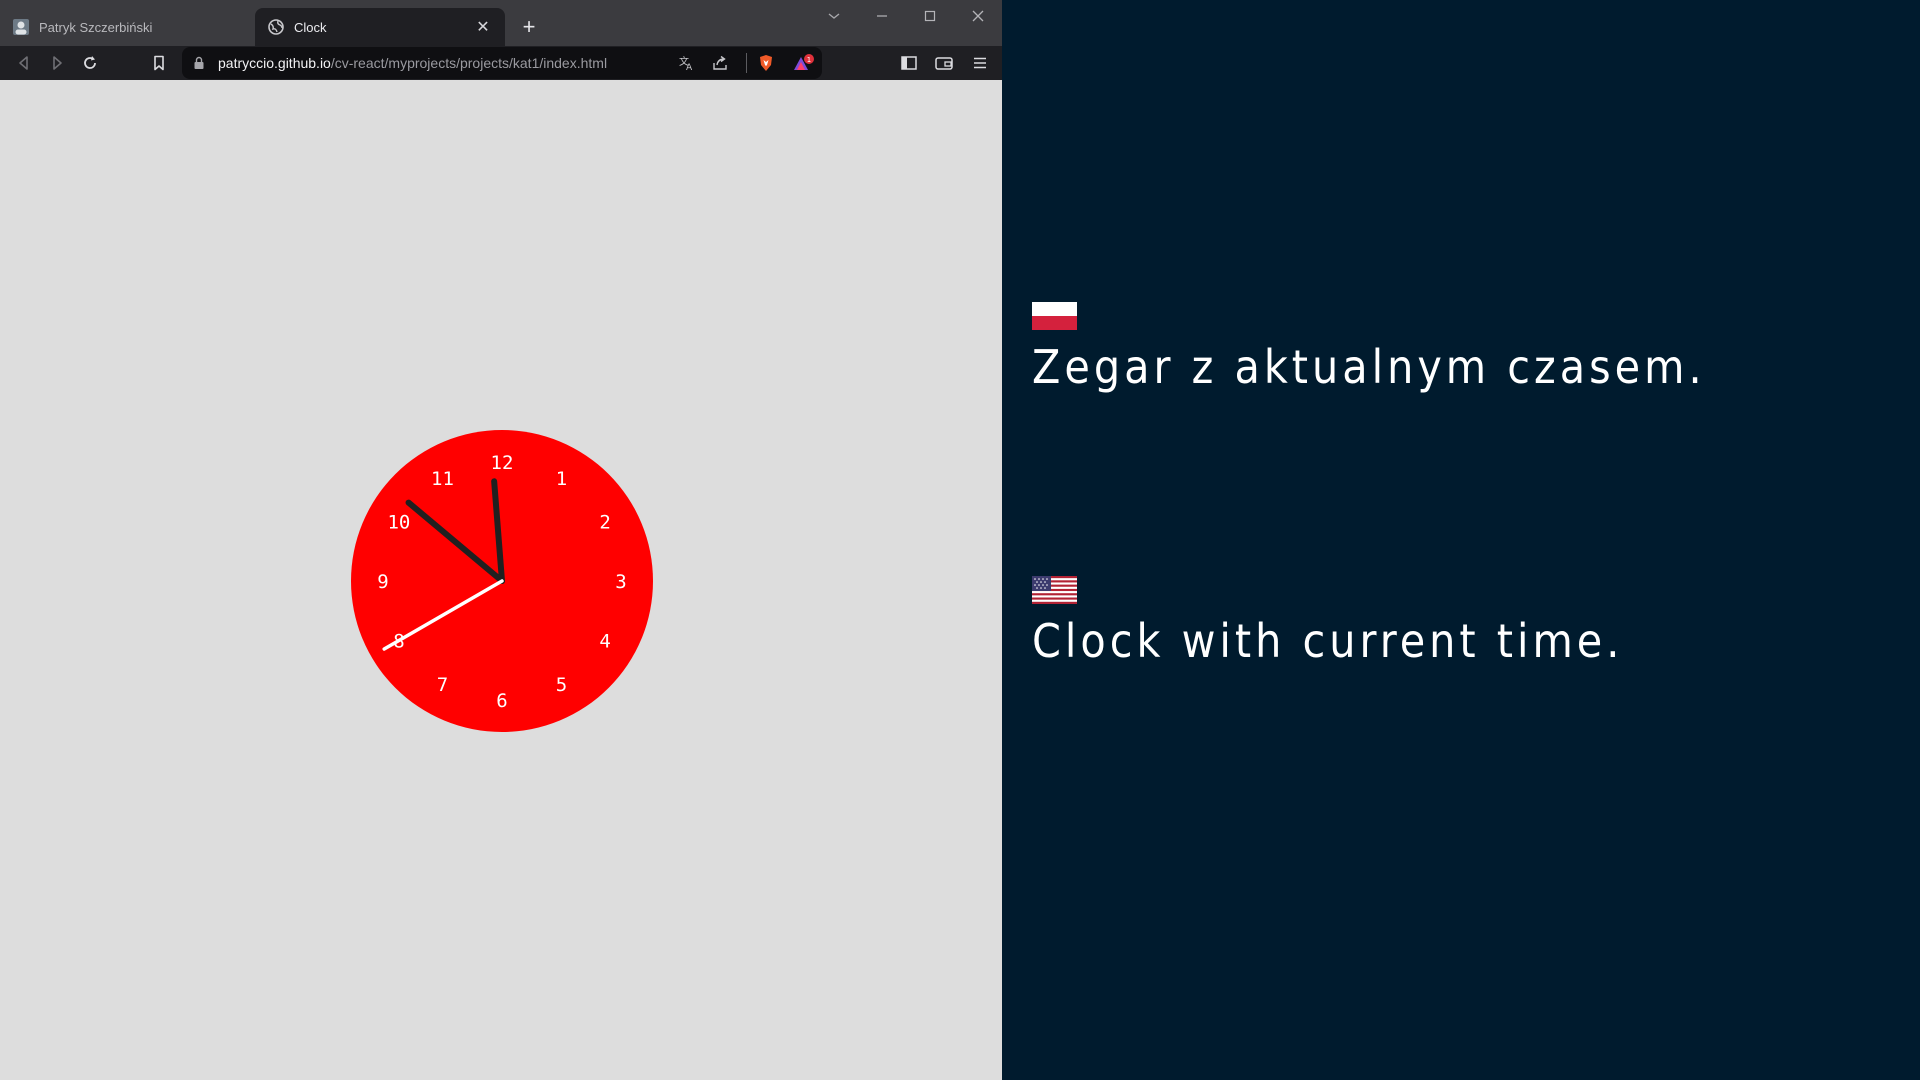 The height and width of the screenshot is (1080, 1920). What do you see at coordinates (909, 63) in the screenshot?
I see `sidebar-icon` at bounding box center [909, 63].